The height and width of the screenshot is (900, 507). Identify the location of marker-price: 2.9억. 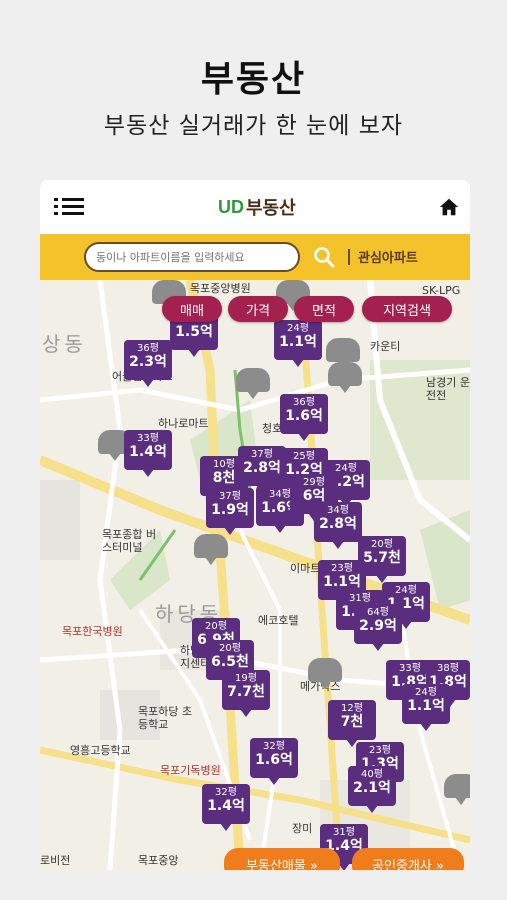
(378, 625).